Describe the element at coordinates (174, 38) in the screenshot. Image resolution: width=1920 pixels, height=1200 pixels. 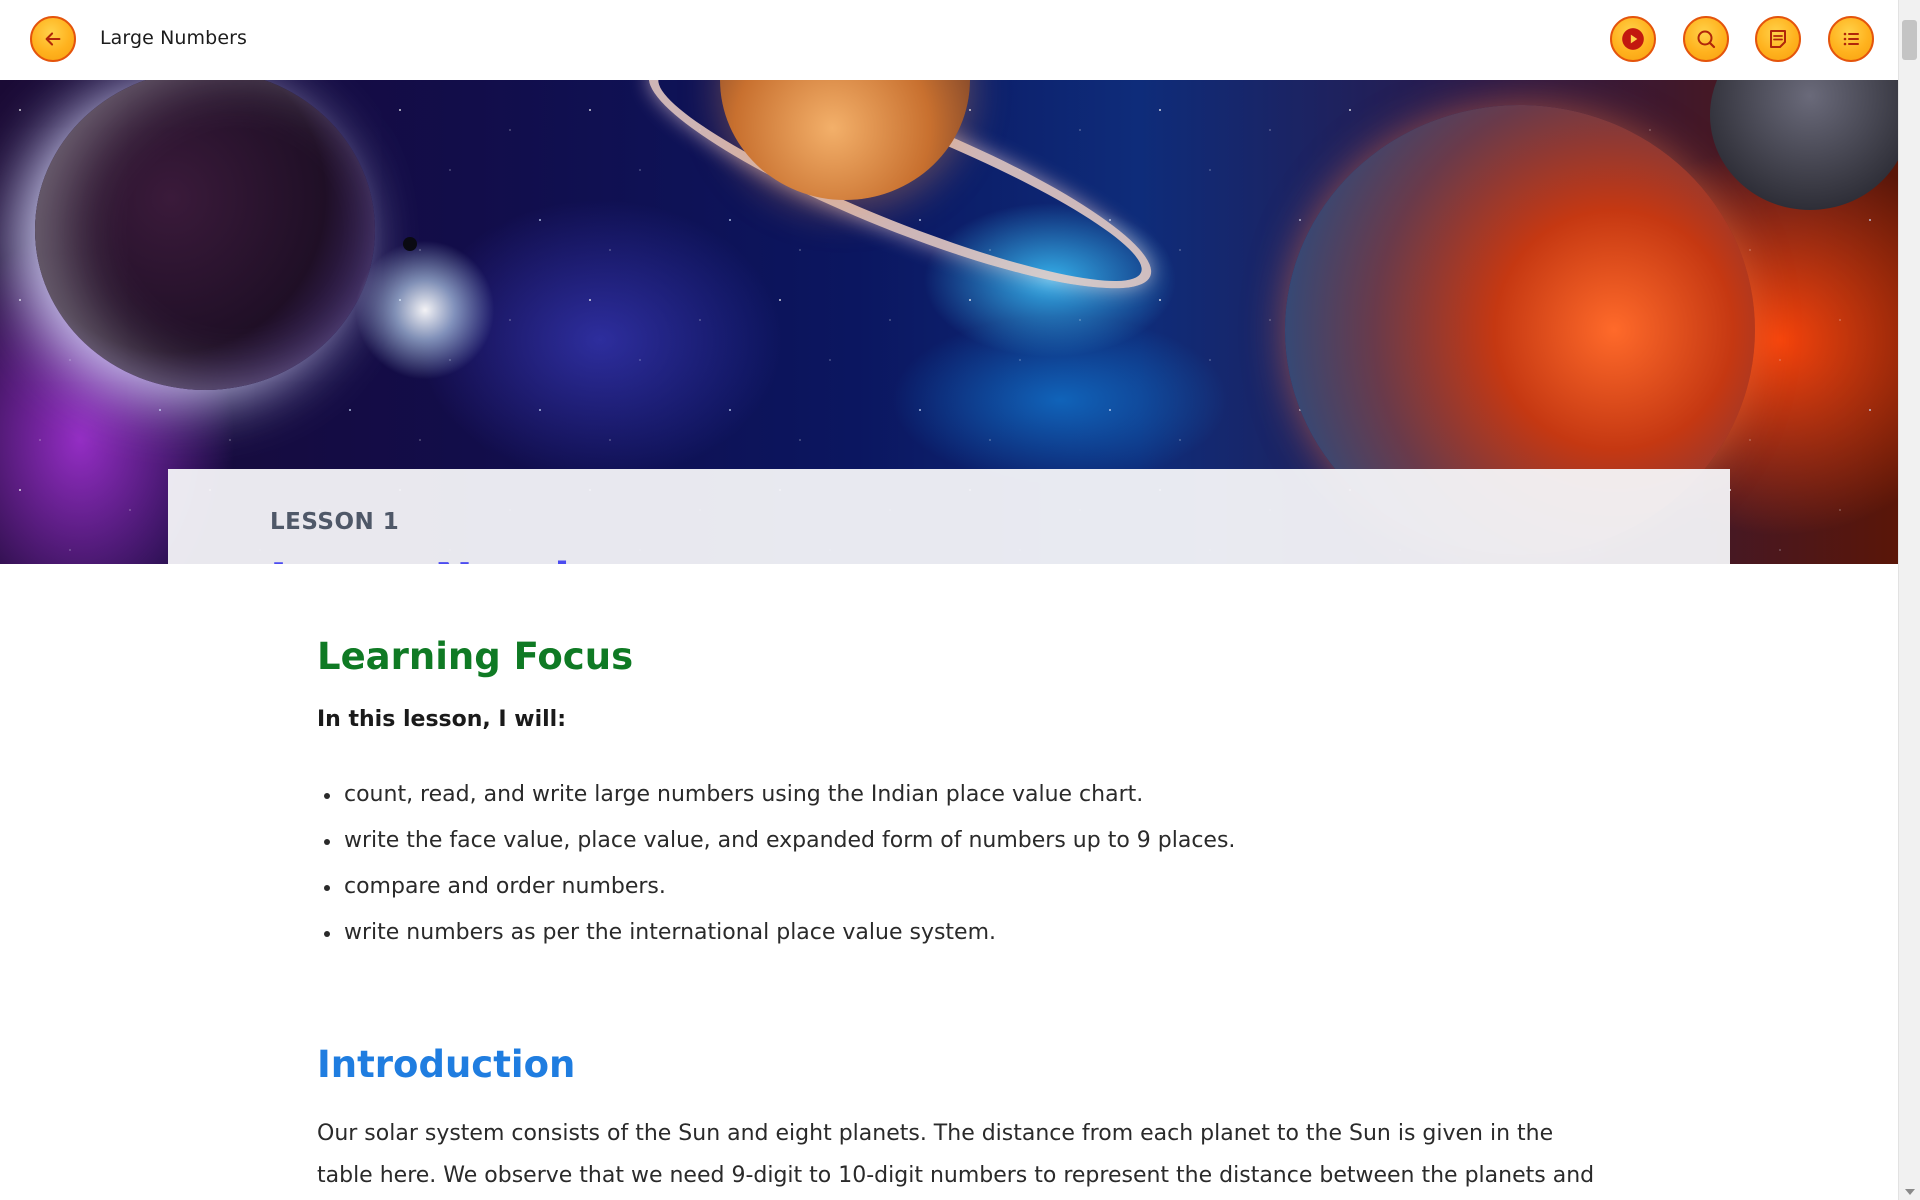
I see `page-title: Large Numbers` at that location.